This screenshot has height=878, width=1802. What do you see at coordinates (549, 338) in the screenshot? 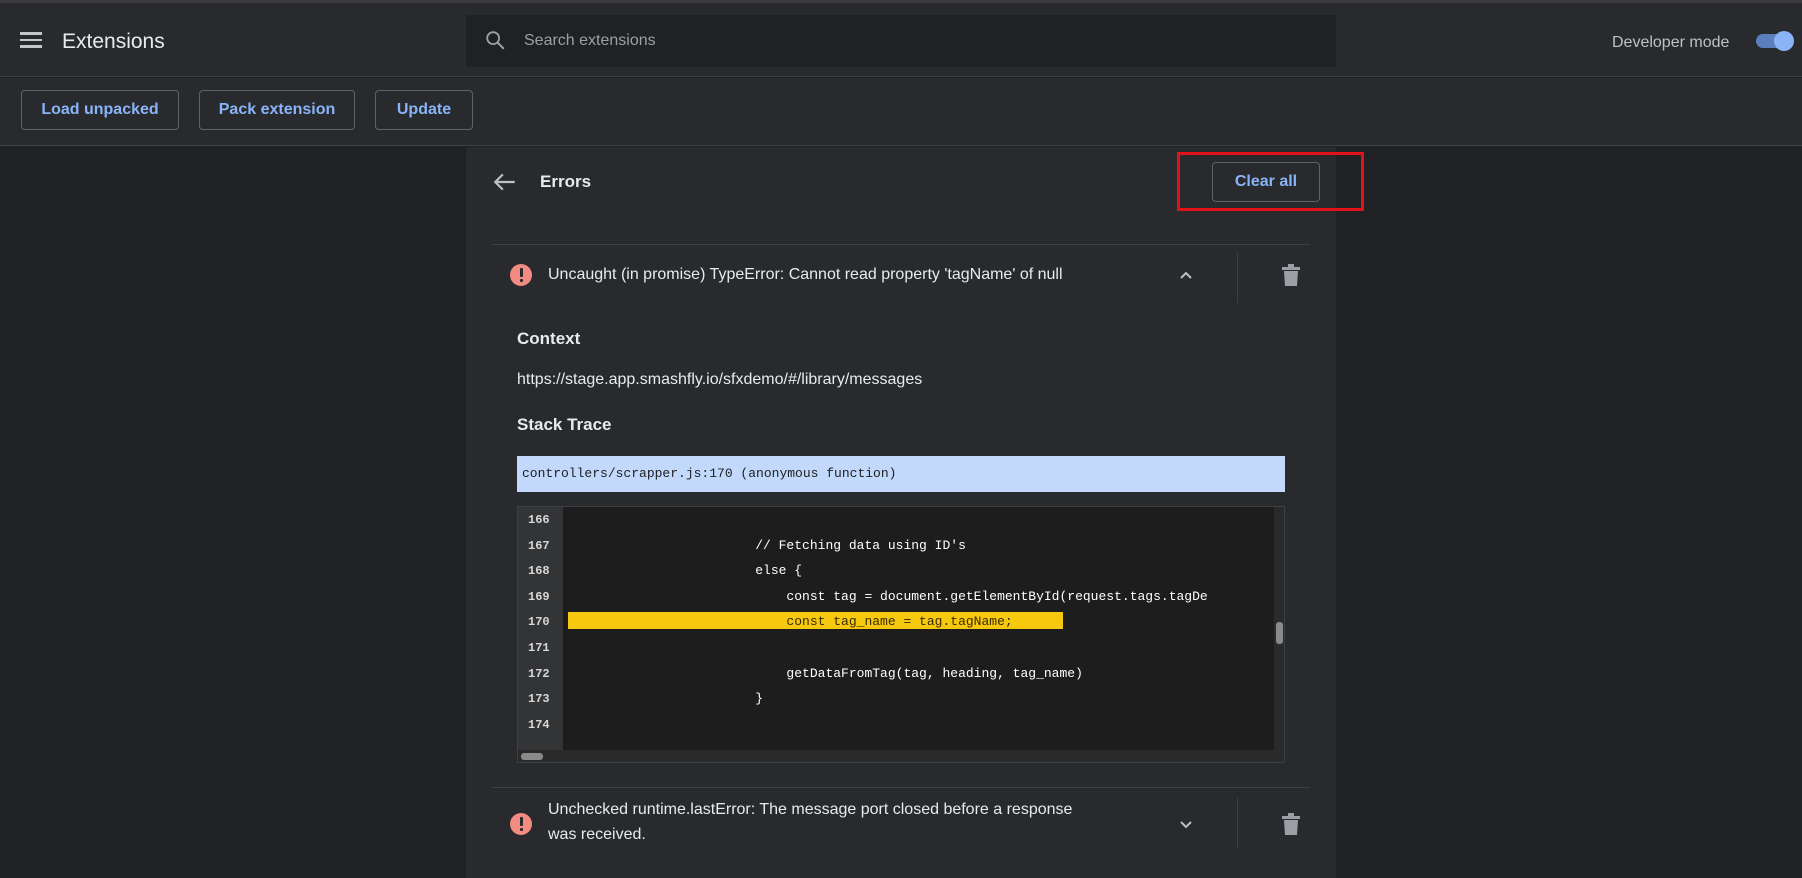
I see `context-label: Context` at bounding box center [549, 338].